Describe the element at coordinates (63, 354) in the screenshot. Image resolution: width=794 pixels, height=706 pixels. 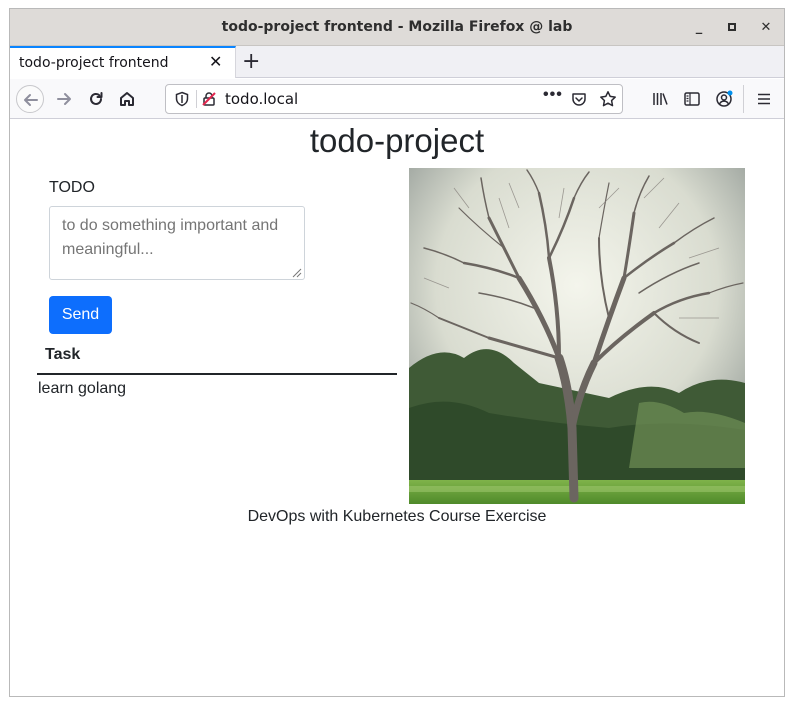
I see `task-column-header: Task` at that location.